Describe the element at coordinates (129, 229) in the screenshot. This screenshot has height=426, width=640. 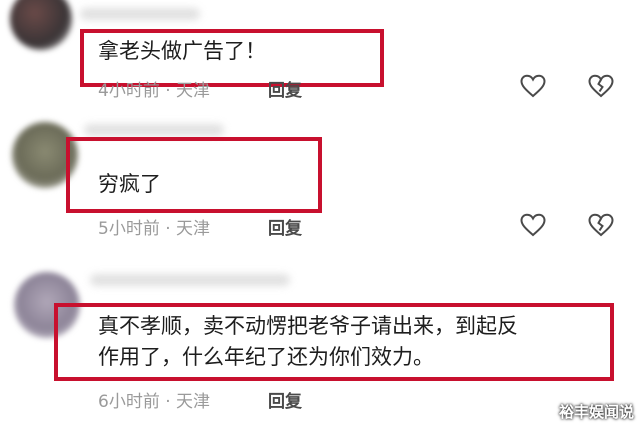
I see `comment-time: 5小时前` at that location.